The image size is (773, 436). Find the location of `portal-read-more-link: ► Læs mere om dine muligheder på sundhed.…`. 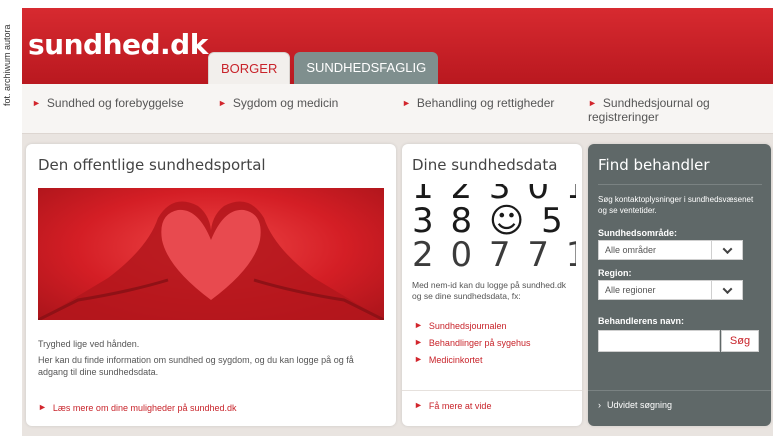

portal-read-more-link: ► Læs mere om dine muligheder på sundhed.… is located at coordinates (137, 407).